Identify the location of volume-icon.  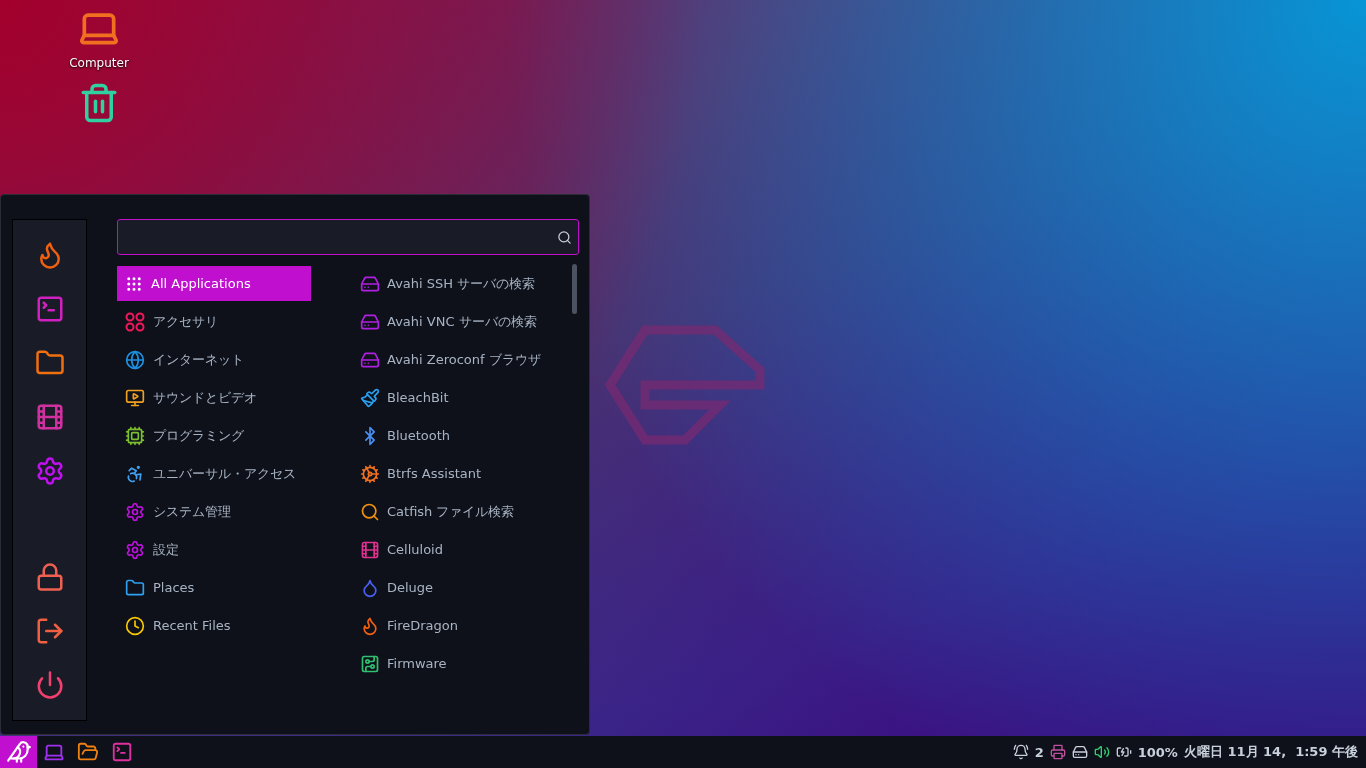
(1101, 752).